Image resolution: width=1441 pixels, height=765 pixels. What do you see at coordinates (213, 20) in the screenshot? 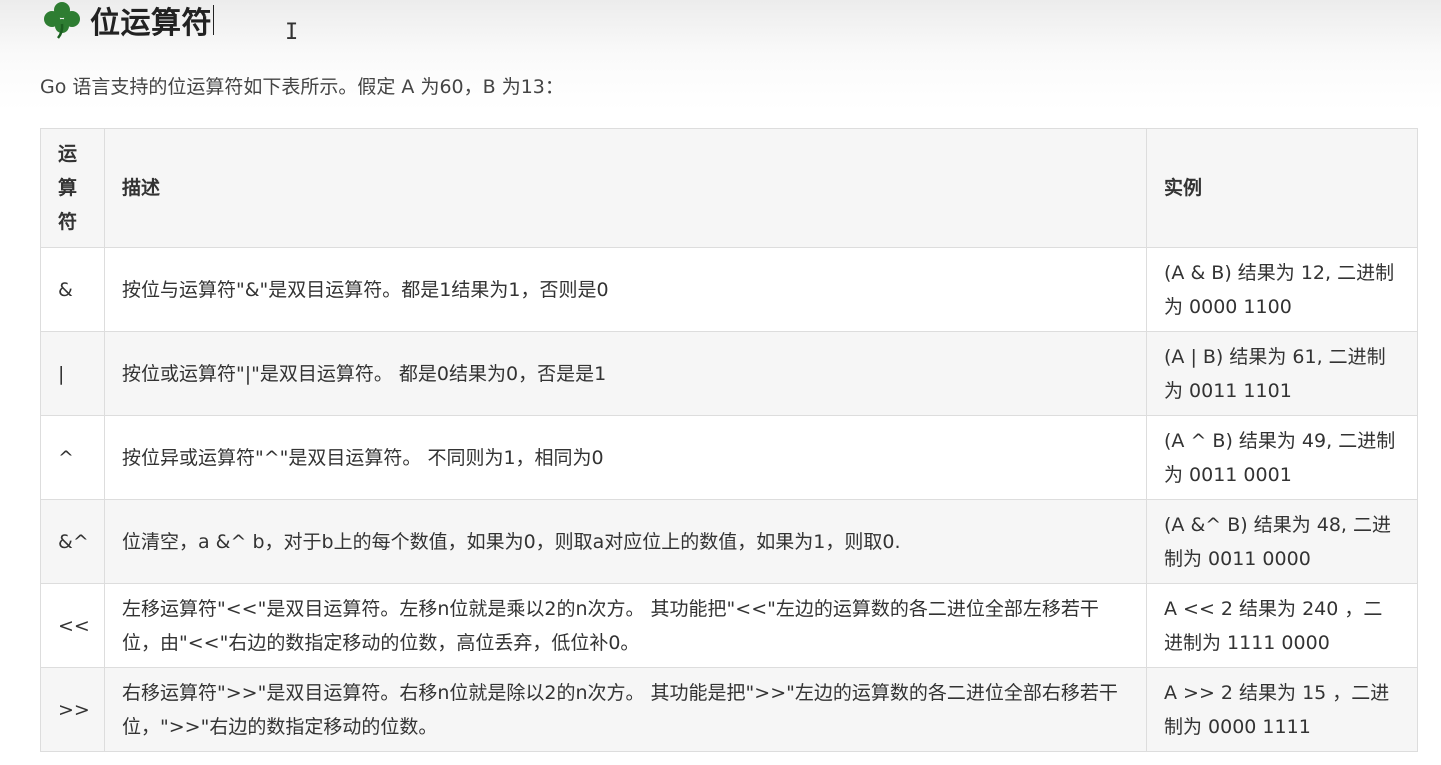
I see `text-cursor` at bounding box center [213, 20].